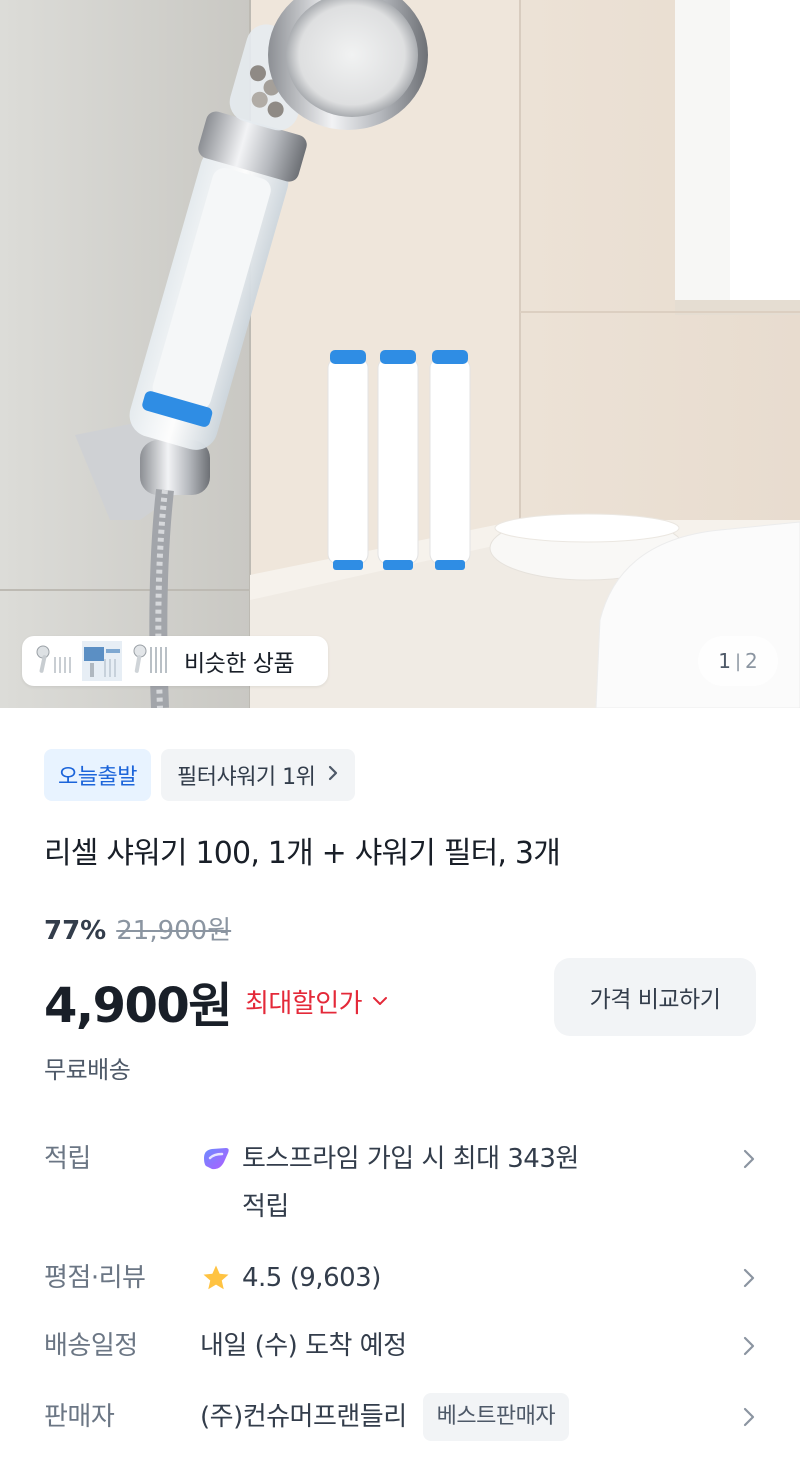 The height and width of the screenshot is (1470, 800). What do you see at coordinates (67, 1159) in the screenshot?
I see `points-label: 적립` at bounding box center [67, 1159].